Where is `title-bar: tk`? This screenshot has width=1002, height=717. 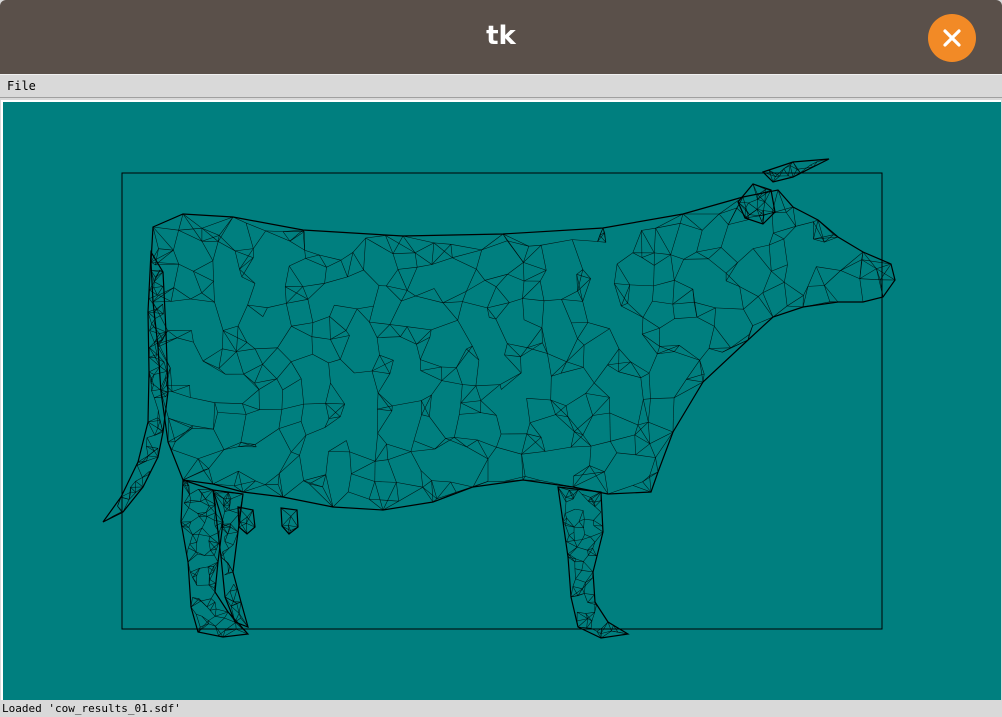 title-bar: tk is located at coordinates (501, 37).